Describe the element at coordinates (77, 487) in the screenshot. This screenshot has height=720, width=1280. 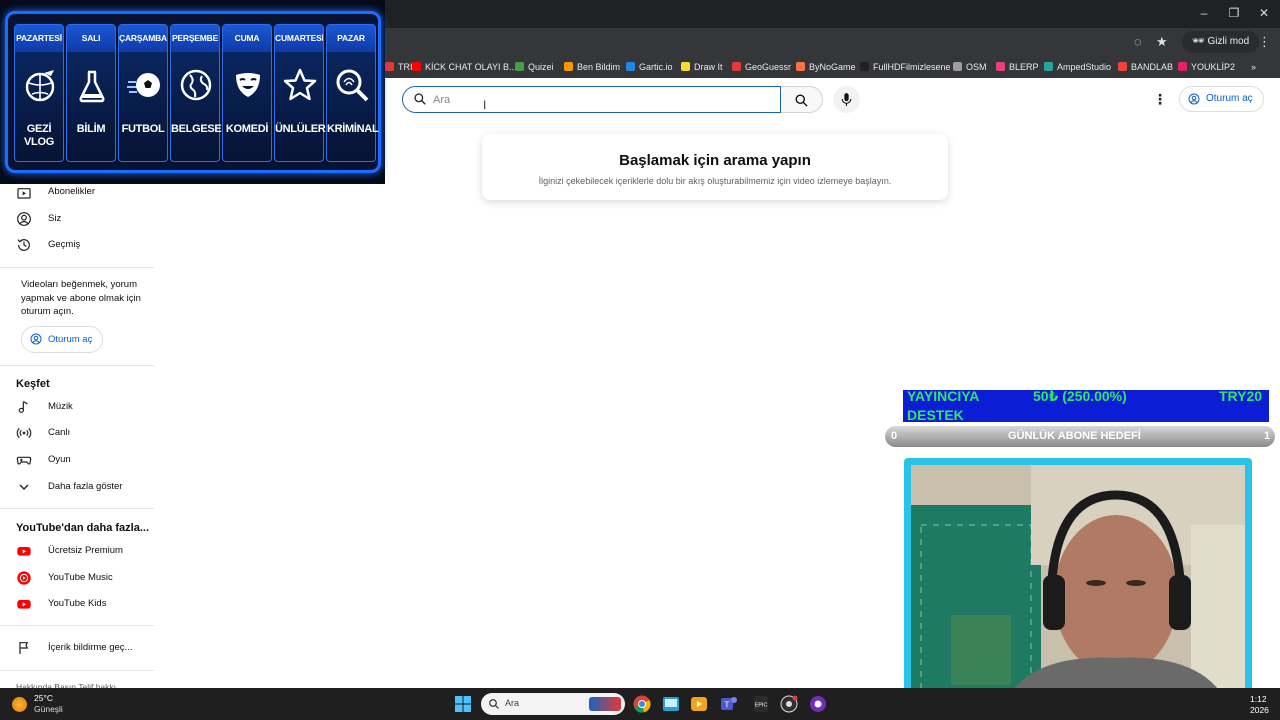
I see `sidebar-item-show-more: Daha fazla göster` at that location.